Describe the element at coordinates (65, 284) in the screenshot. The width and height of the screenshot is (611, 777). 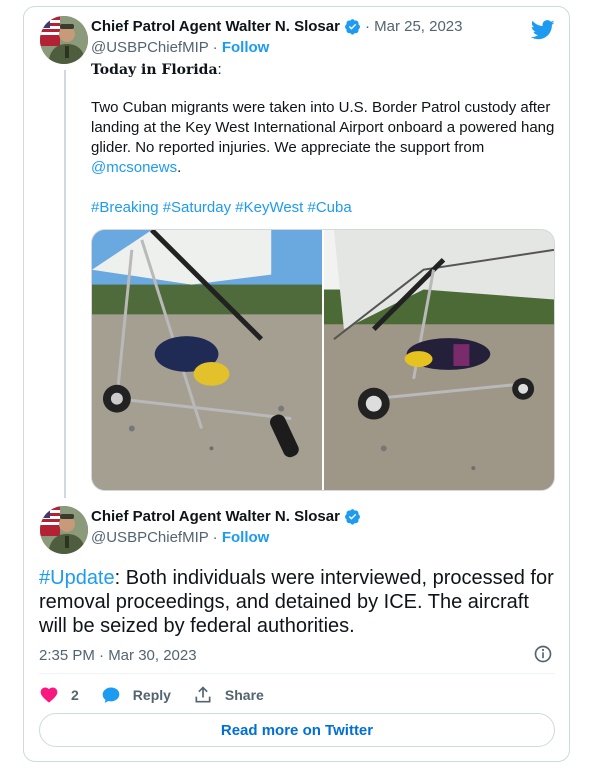
I see `thread-connector-line` at that location.